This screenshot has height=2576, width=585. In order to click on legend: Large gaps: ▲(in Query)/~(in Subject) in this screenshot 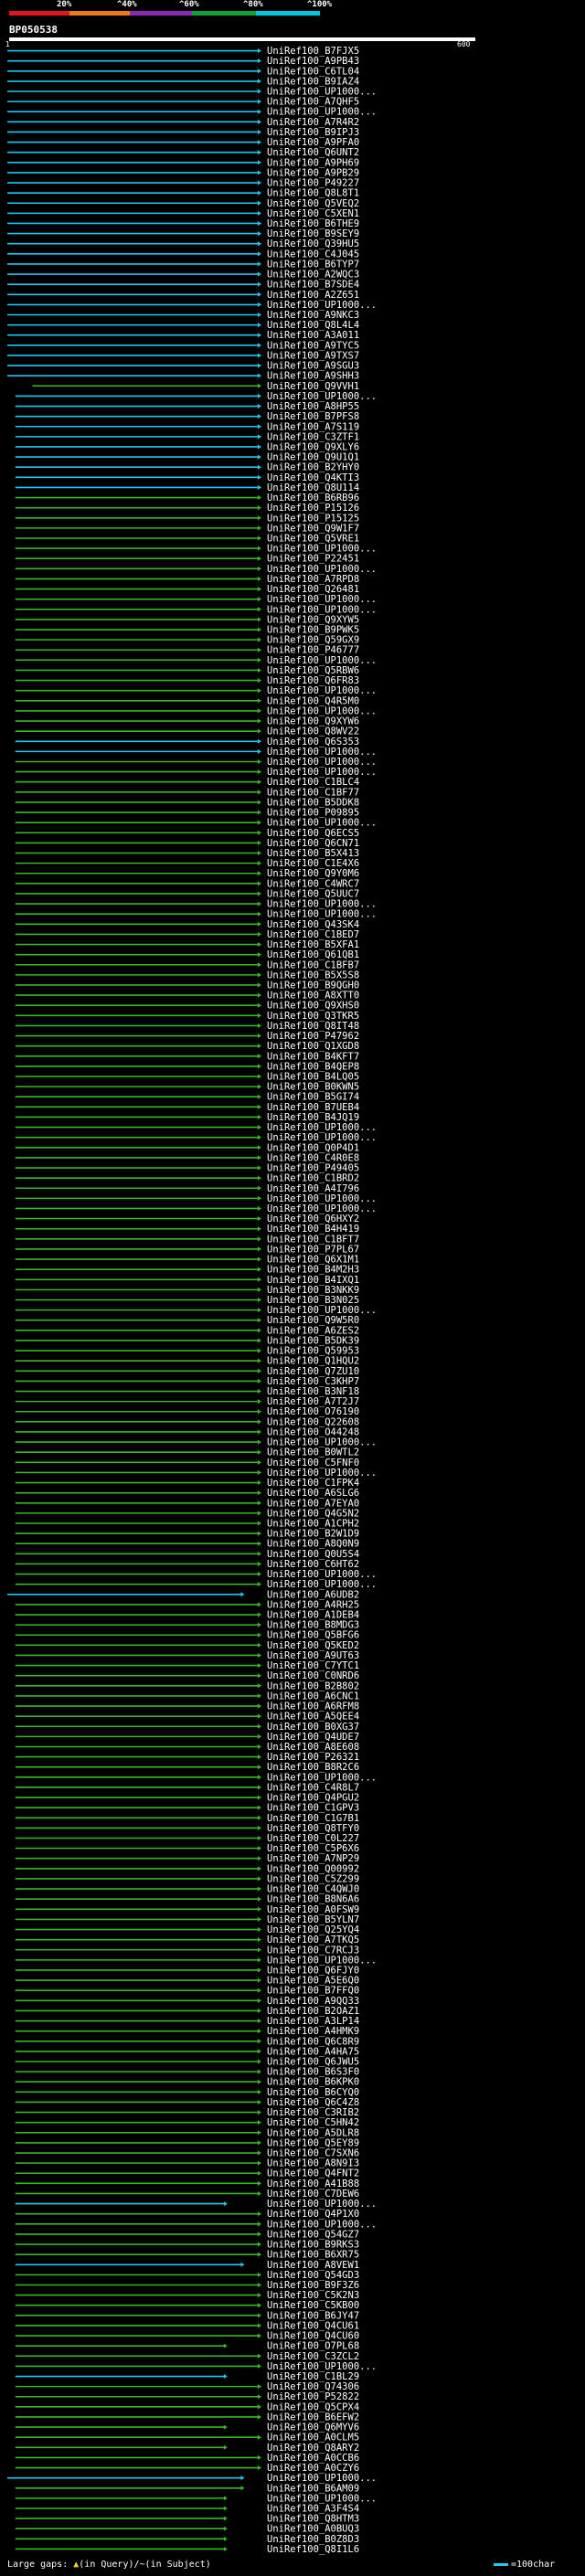, I will do `click(109, 2565)`.